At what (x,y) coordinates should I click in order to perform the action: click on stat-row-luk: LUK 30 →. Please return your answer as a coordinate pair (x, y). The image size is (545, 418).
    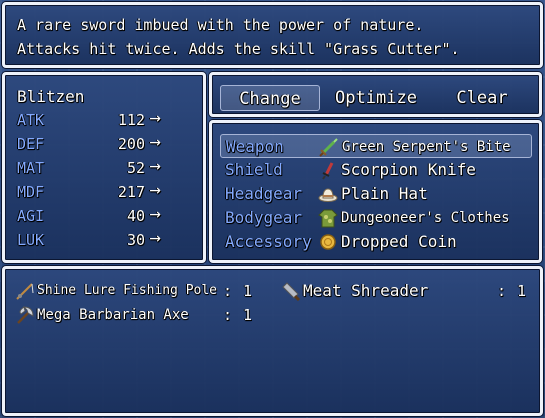
    Looking at the image, I should click on (105, 243).